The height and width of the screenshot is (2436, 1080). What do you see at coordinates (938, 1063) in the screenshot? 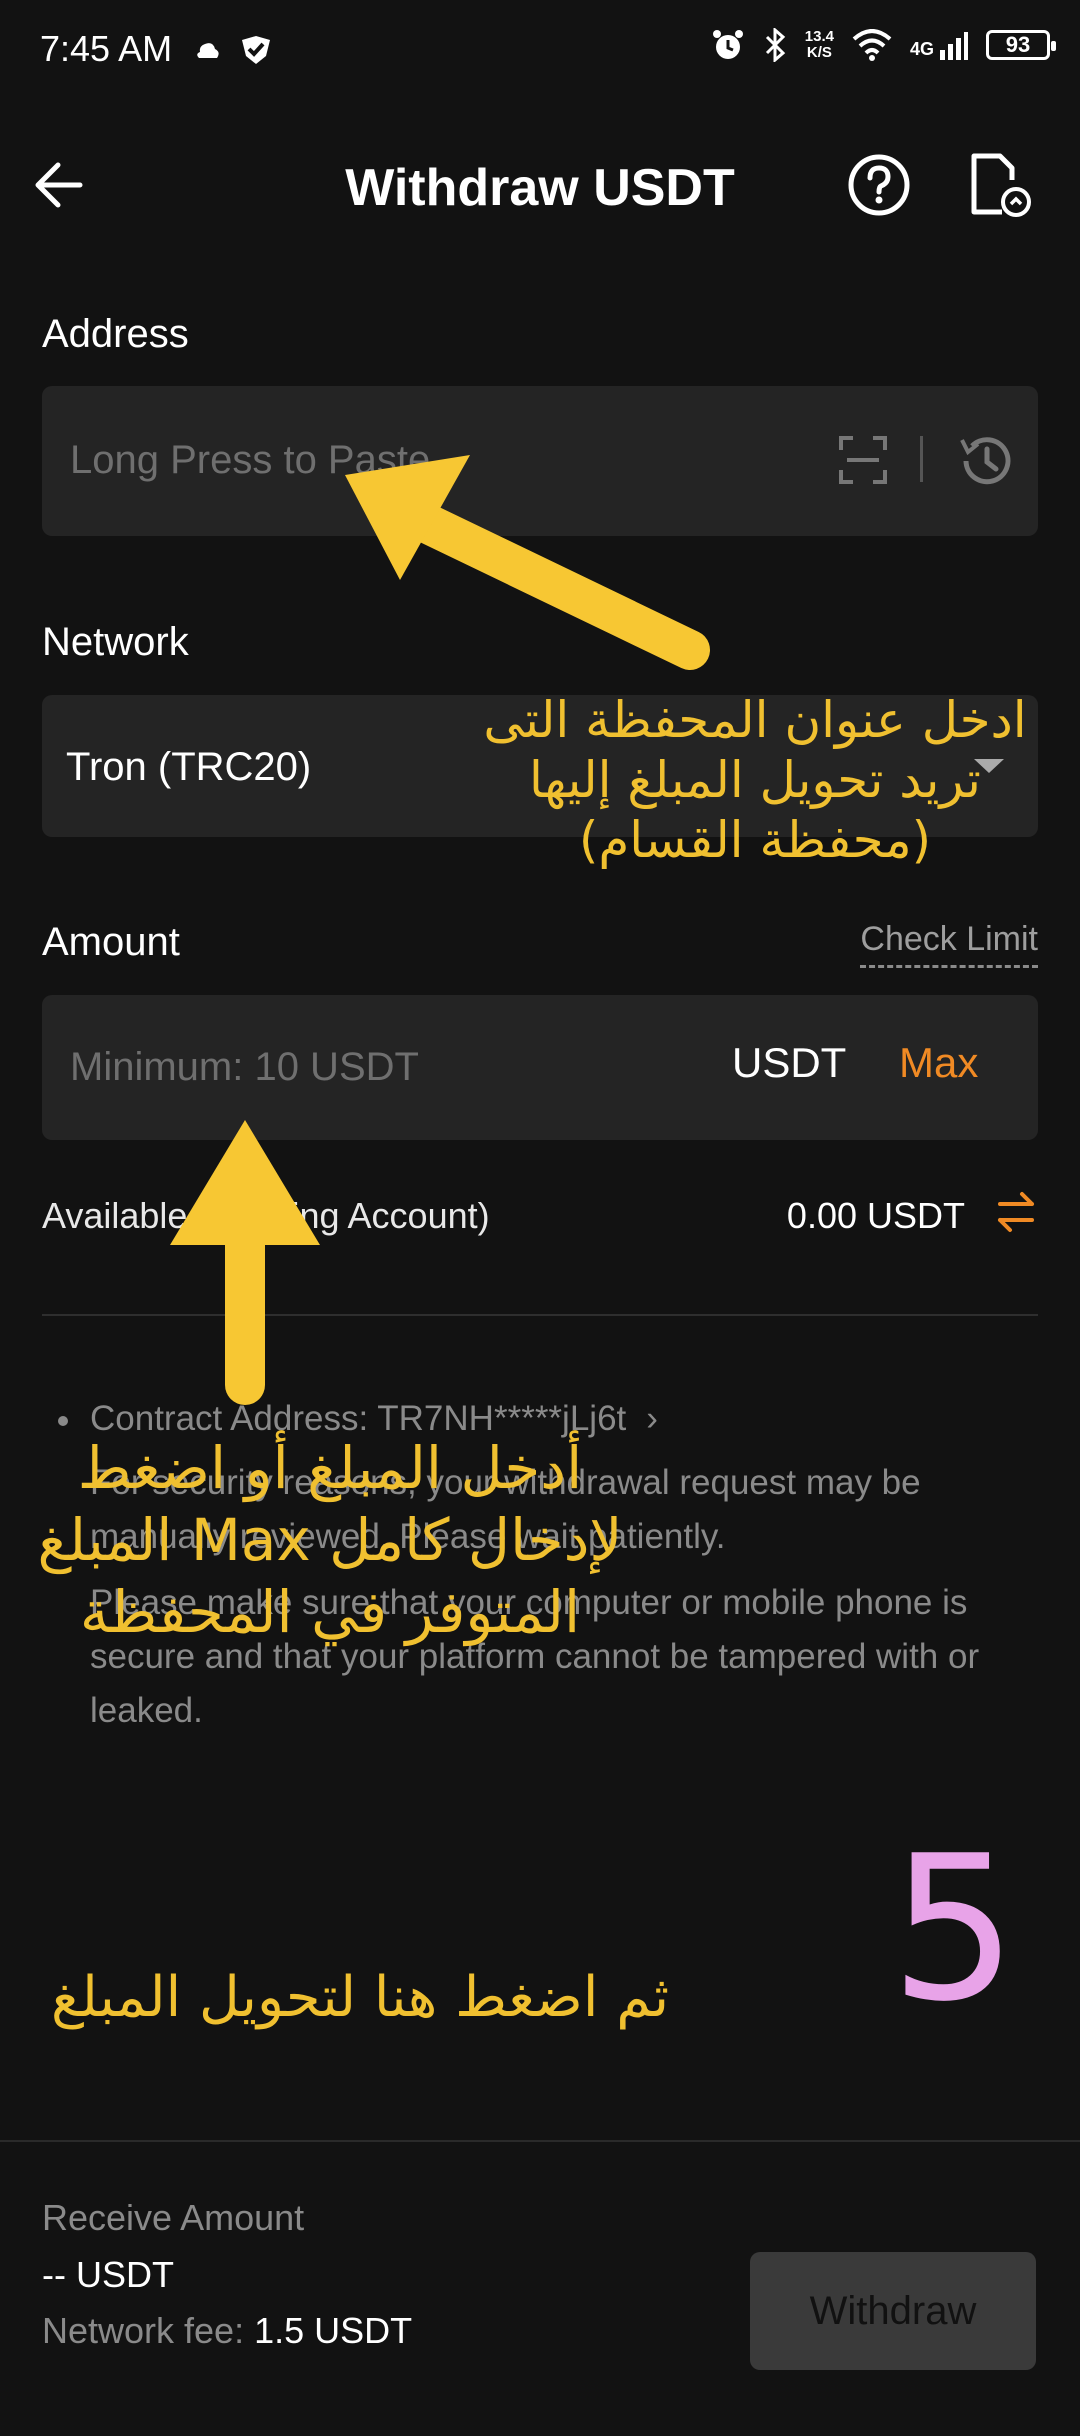
I see `max-button: Max` at bounding box center [938, 1063].